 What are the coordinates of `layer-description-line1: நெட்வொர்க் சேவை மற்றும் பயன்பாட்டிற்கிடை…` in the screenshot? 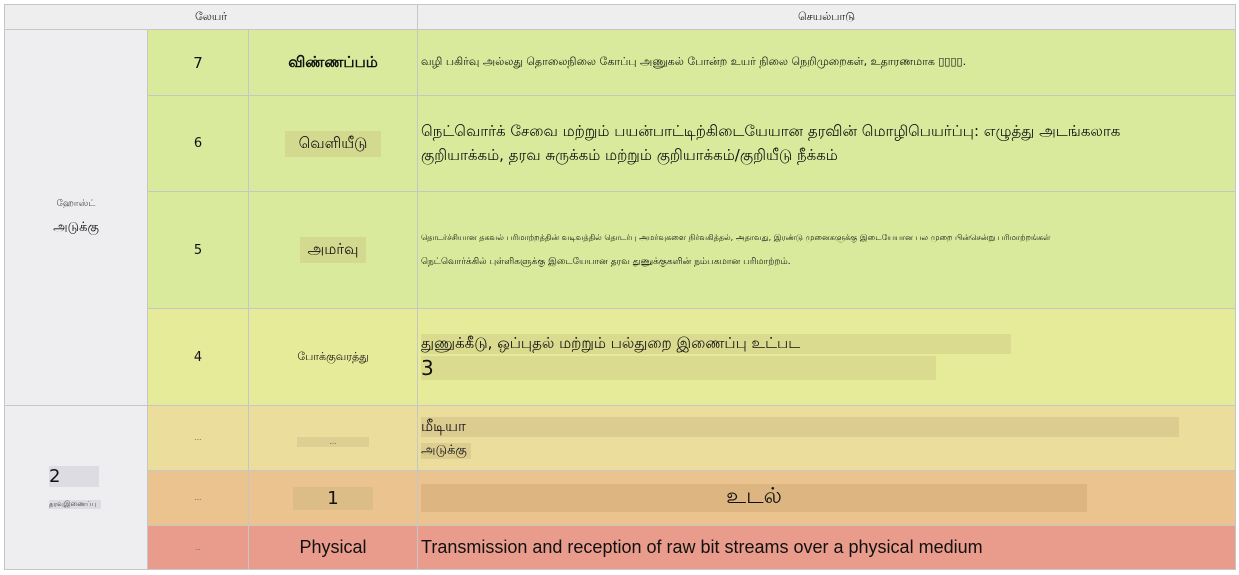 It's located at (771, 130).